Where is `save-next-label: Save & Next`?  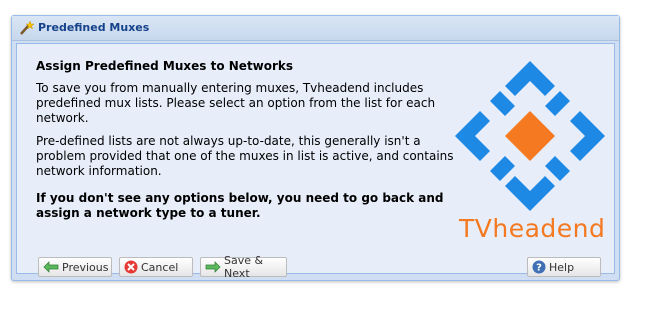 save-next-label: Save & Next is located at coordinates (244, 267).